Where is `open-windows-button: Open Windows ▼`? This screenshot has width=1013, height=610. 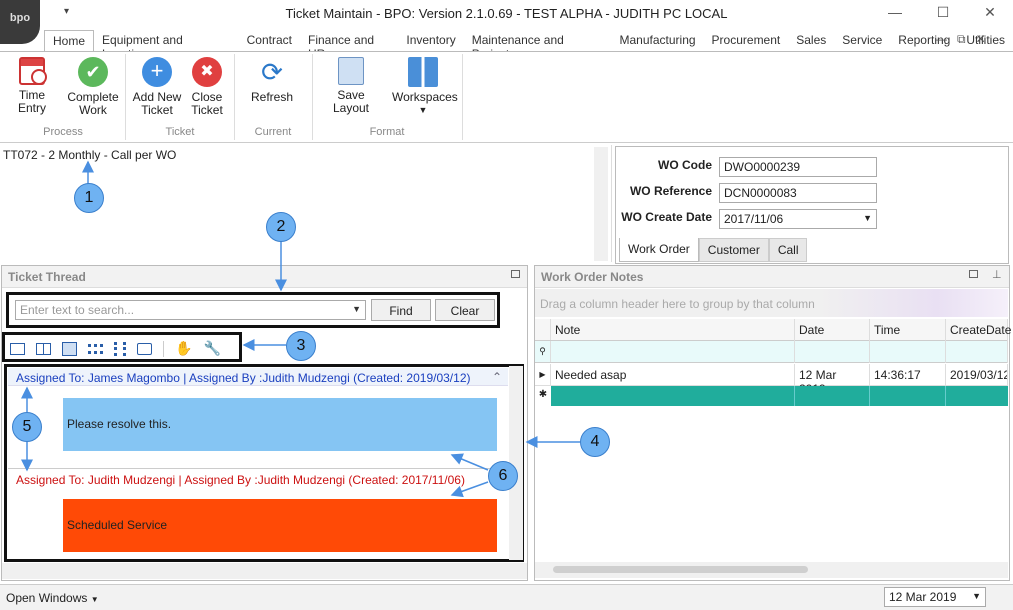 open-windows-button: Open Windows ▼ is located at coordinates (52, 598).